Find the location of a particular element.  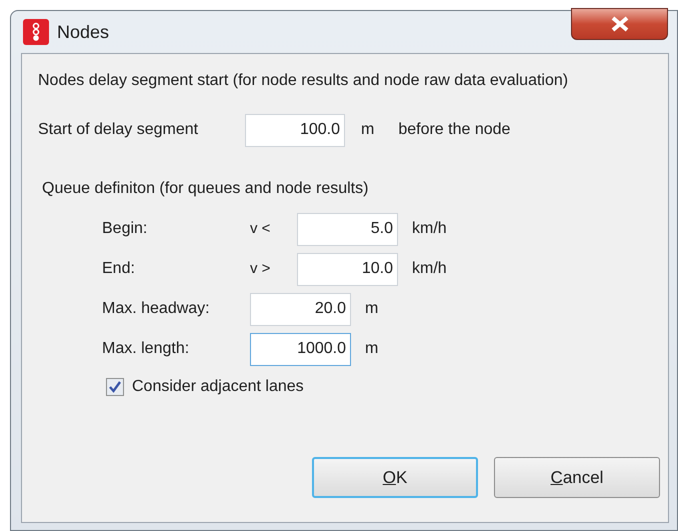

section-heading: Queue definiton (for queues and node results) is located at coordinates (206, 188).